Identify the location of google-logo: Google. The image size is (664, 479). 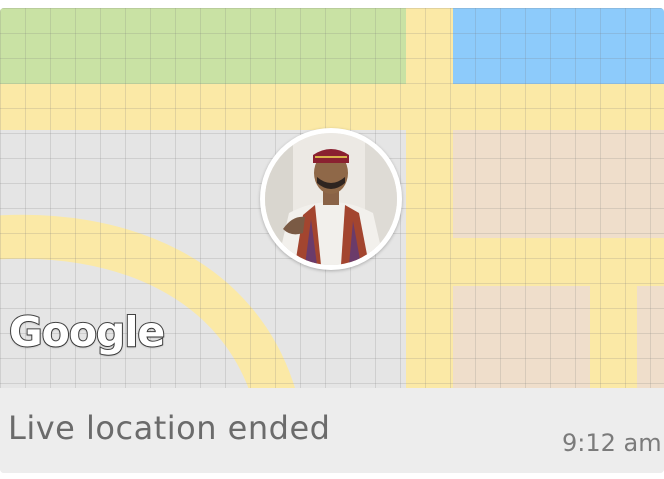
(87, 332).